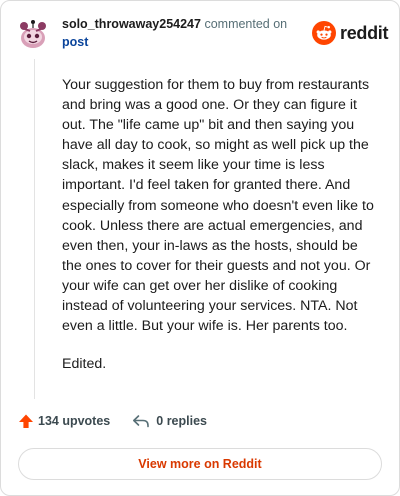  I want to click on reply-count: 0 replies, so click(181, 421).